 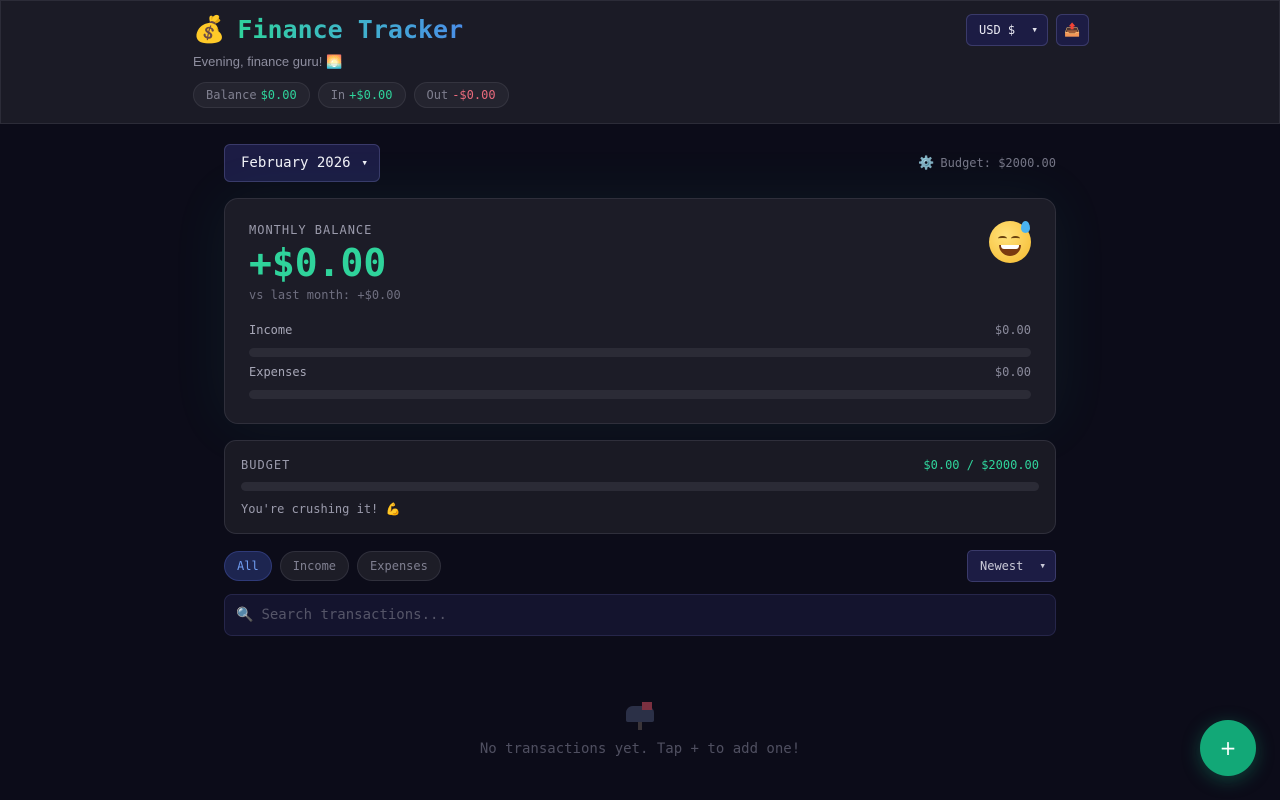 What do you see at coordinates (278, 95) in the screenshot?
I see `balance-pill-value: $0.00` at bounding box center [278, 95].